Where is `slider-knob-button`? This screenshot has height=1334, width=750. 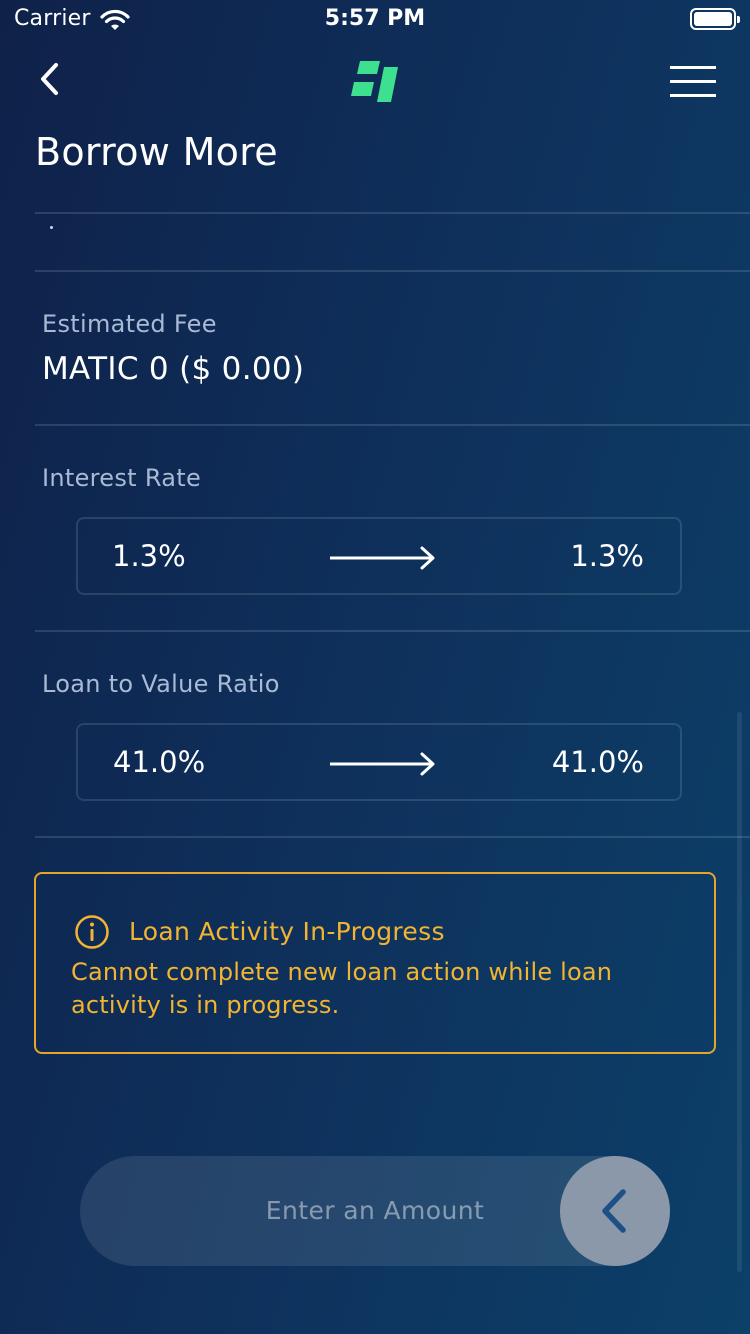
slider-knob-button is located at coordinates (615, 1211).